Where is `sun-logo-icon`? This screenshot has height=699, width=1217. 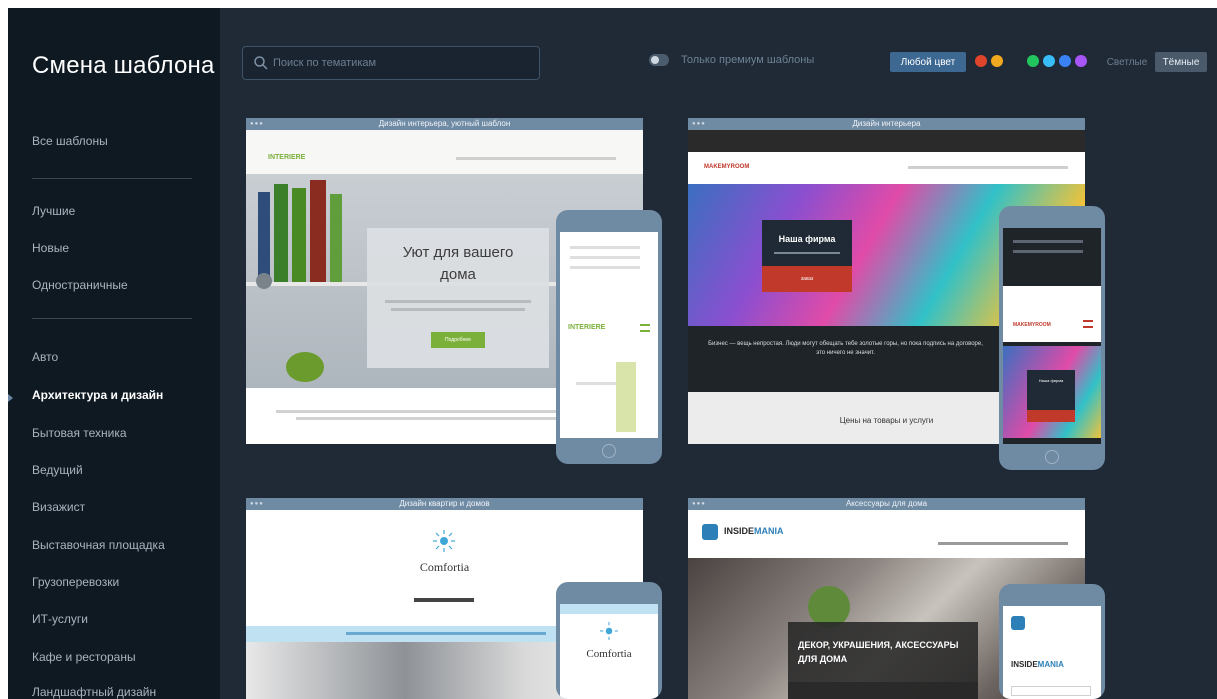
sun-logo-icon is located at coordinates (609, 631).